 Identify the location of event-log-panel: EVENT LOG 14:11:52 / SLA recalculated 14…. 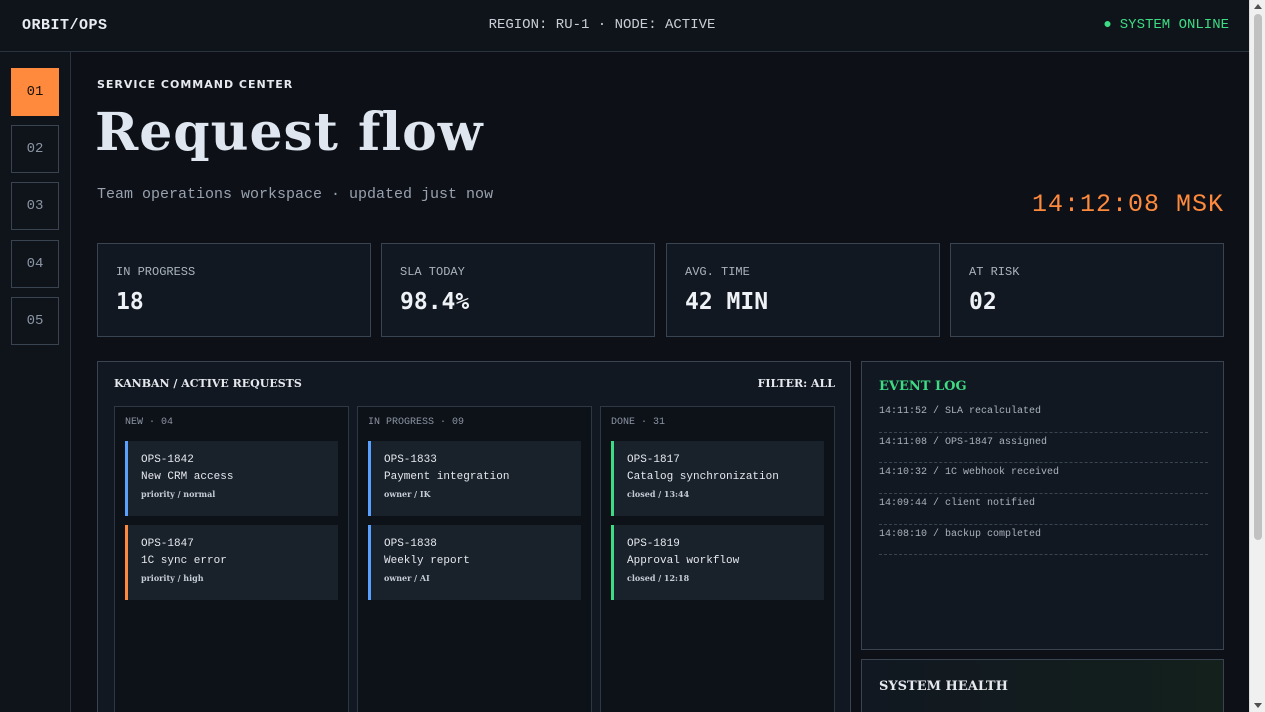
(1042, 505).